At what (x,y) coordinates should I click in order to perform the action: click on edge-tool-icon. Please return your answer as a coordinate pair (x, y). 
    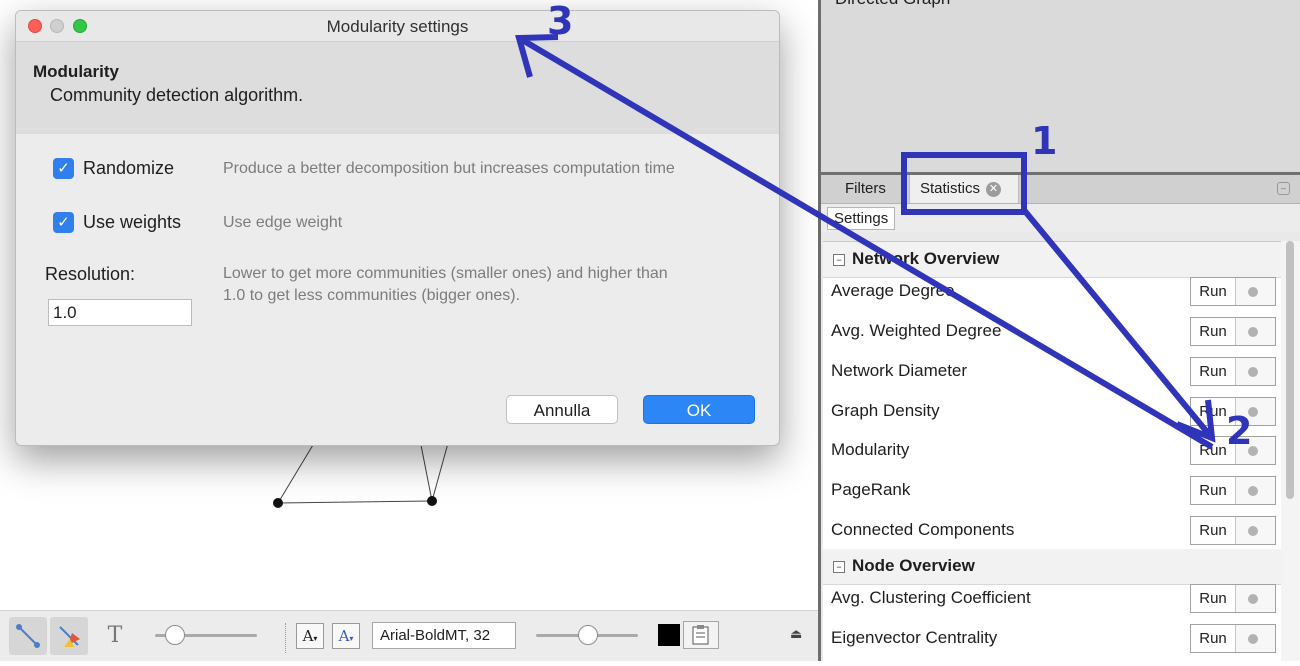
    Looking at the image, I should click on (28, 636).